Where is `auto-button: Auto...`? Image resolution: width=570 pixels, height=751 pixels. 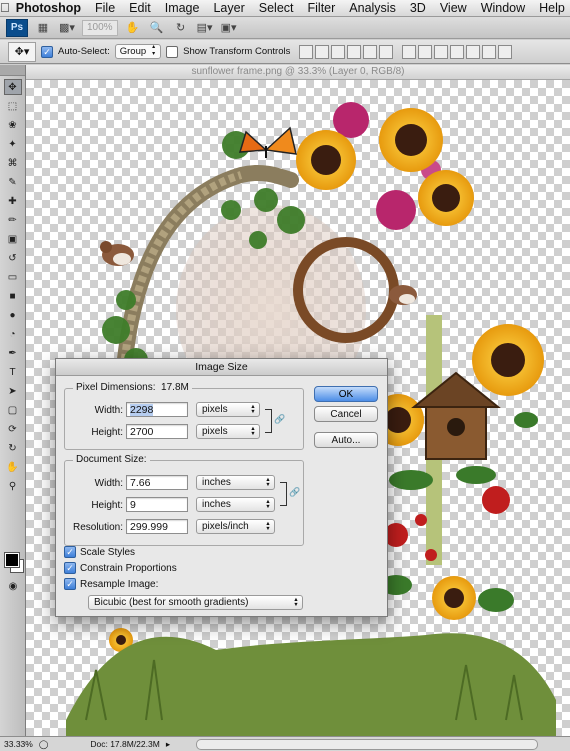 auto-button: Auto... is located at coordinates (346, 440).